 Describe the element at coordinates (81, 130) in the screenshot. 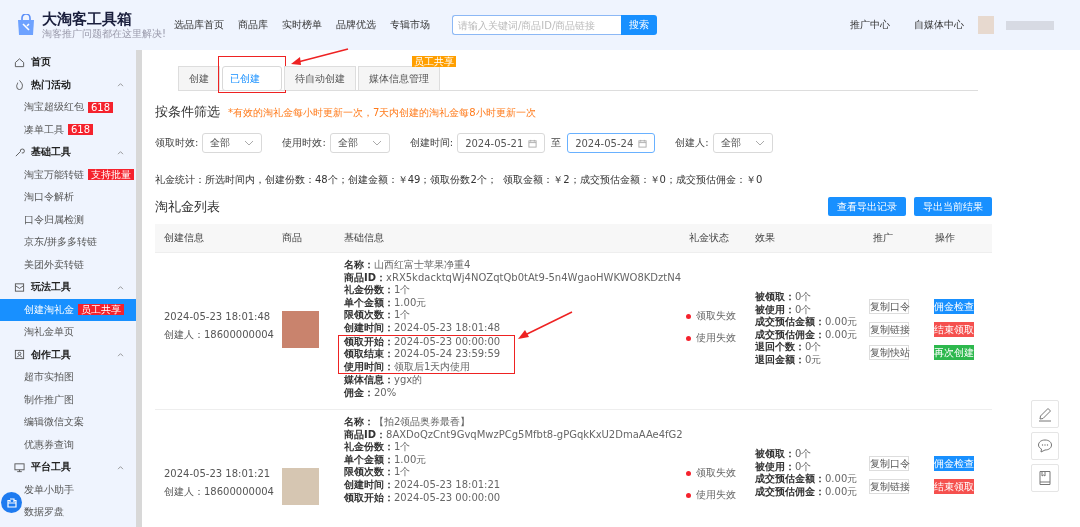

I see `sidebar-badge: 618` at that location.